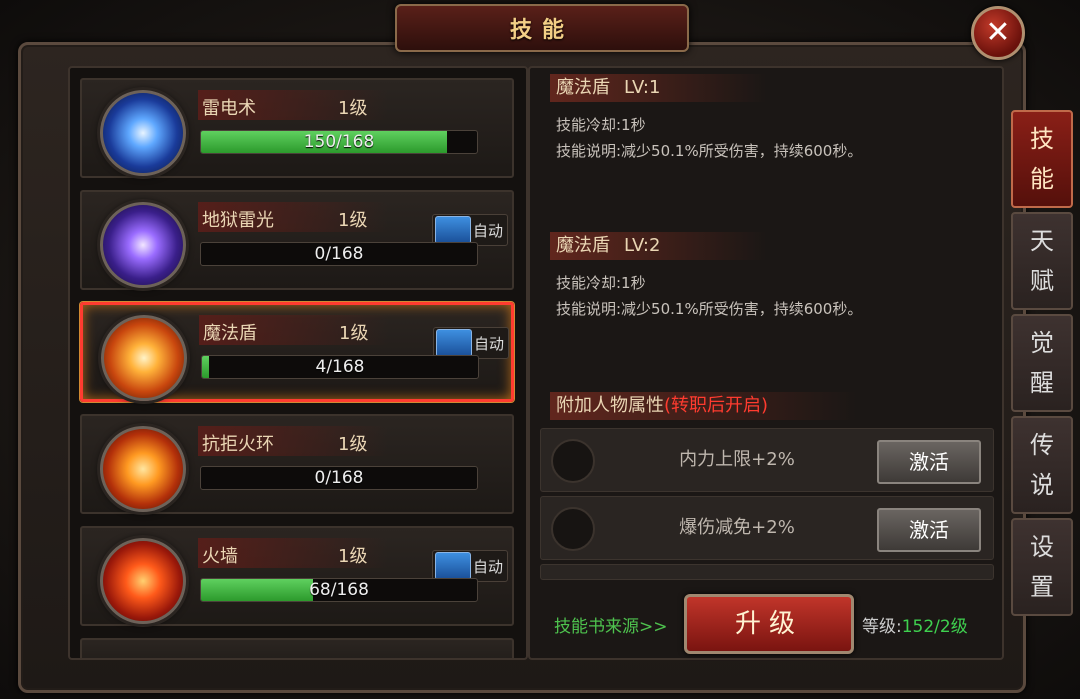  Describe the element at coordinates (934, 627) in the screenshot. I see `grade-value: 152/2级` at that location.